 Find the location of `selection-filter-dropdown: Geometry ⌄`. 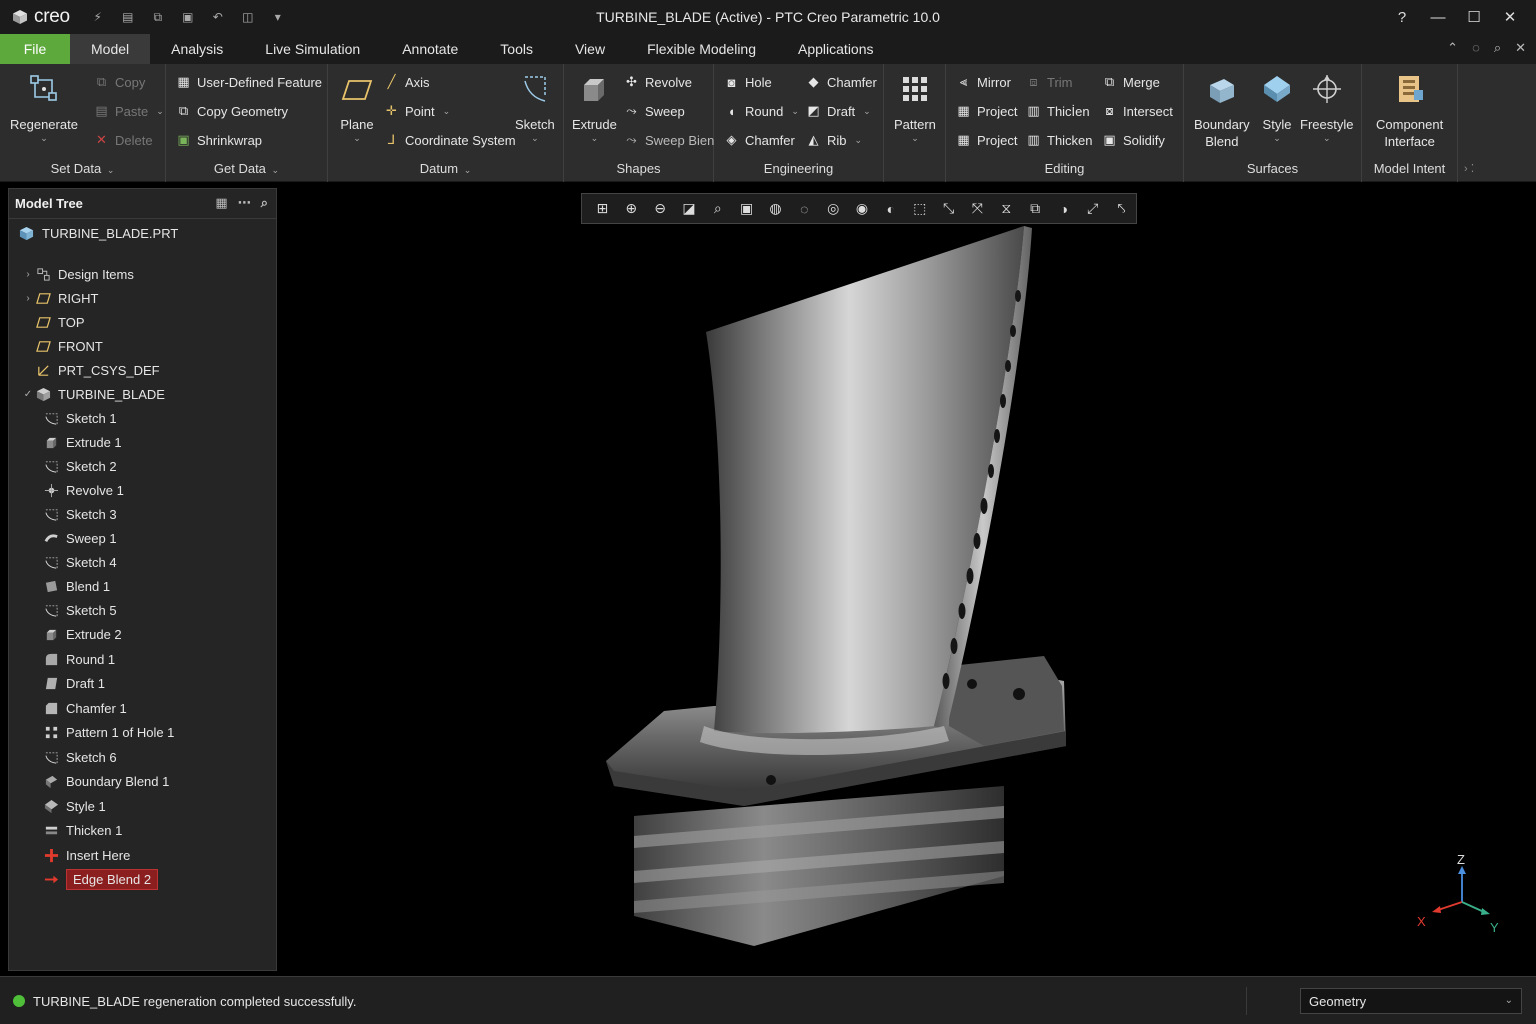

selection-filter-dropdown: Geometry ⌄ is located at coordinates (1411, 1001).